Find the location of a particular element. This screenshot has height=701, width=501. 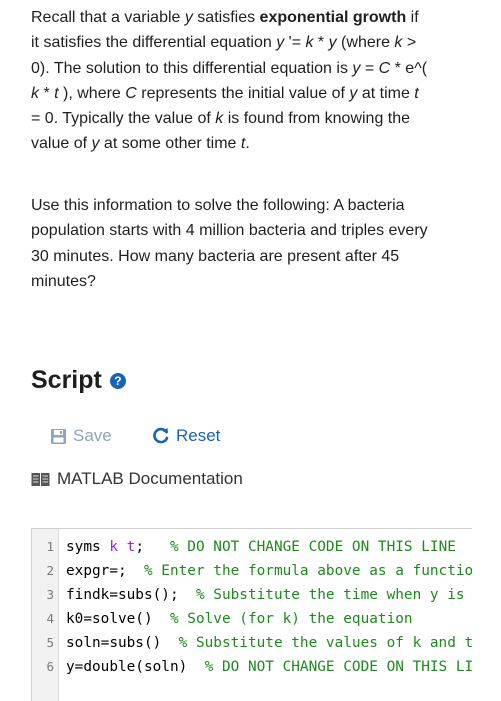

intro-text: '= is located at coordinates (295, 43).